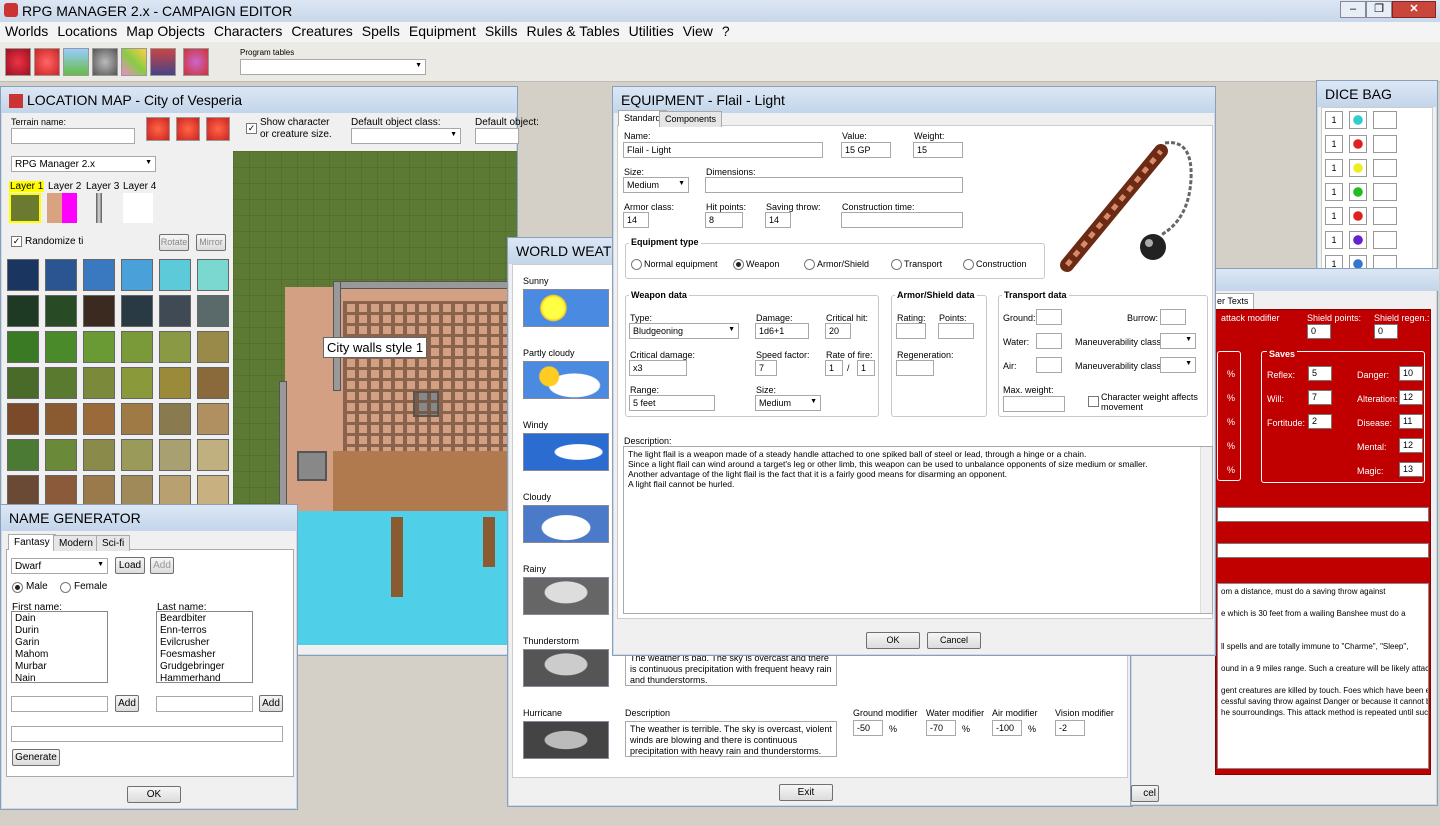  What do you see at coordinates (211, 242) in the screenshot?
I see `mirror-button: Mirror` at bounding box center [211, 242].